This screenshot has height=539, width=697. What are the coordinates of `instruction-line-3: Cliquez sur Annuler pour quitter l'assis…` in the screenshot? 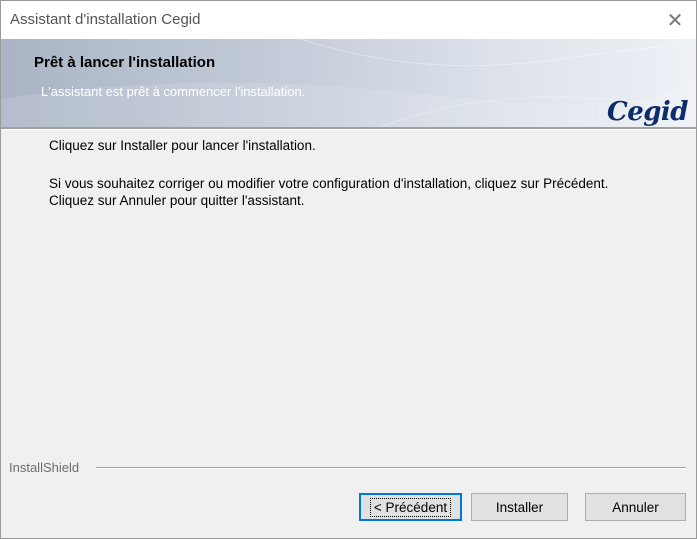 It's located at (177, 200).